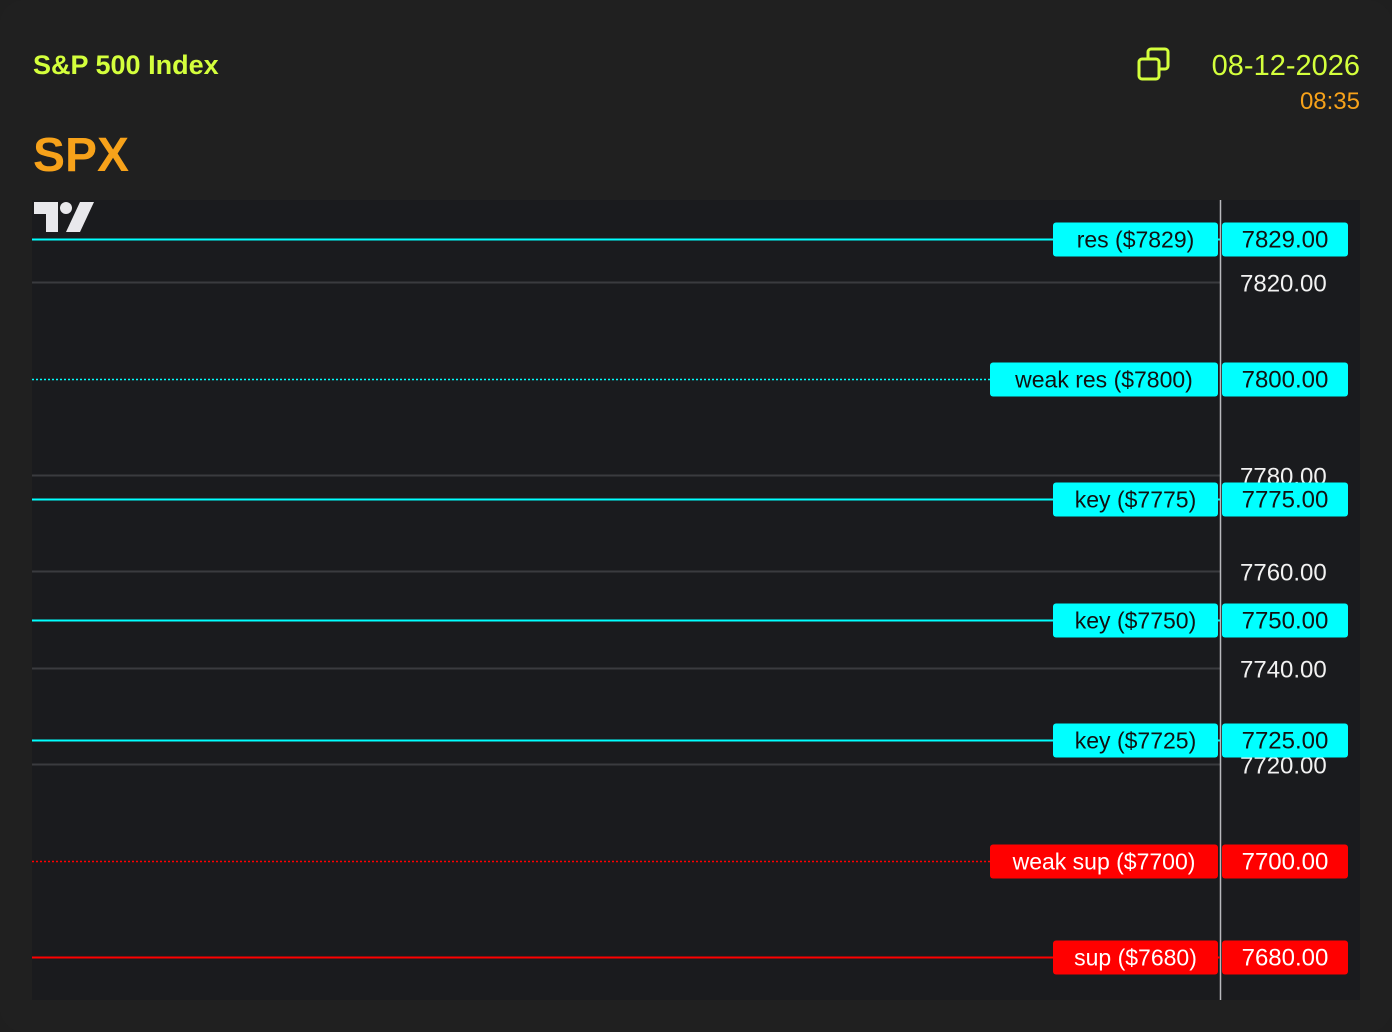  What do you see at coordinates (1285, 240) in the screenshot?
I see `price-tag-label: 7829.00` at bounding box center [1285, 240].